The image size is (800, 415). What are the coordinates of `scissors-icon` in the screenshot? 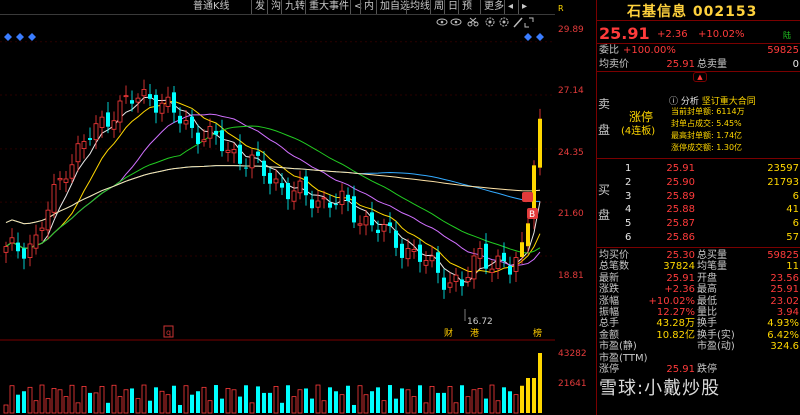 It's located at (473, 22).